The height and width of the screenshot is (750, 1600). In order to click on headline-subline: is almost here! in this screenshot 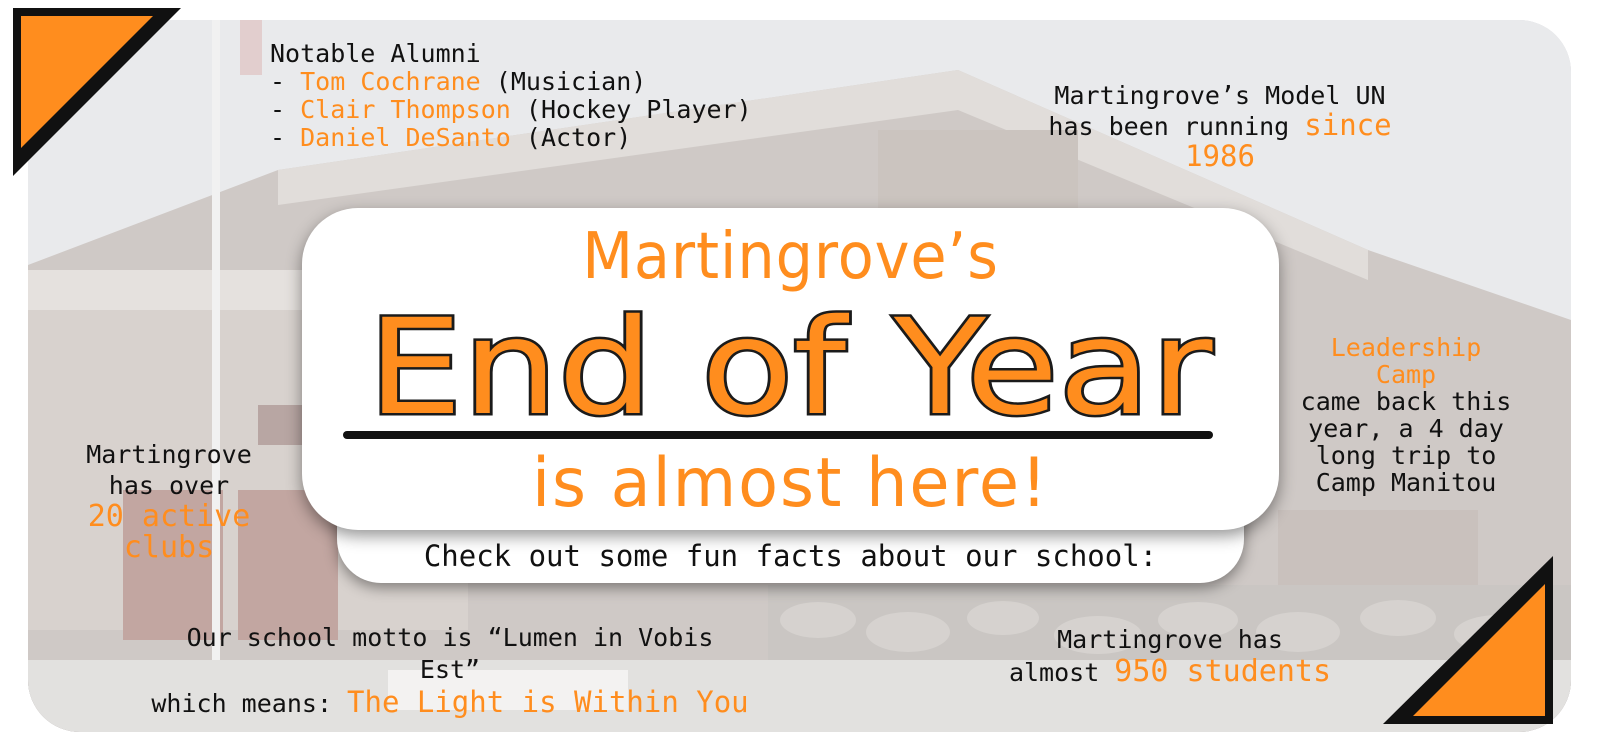, I will do `click(790, 483)`.